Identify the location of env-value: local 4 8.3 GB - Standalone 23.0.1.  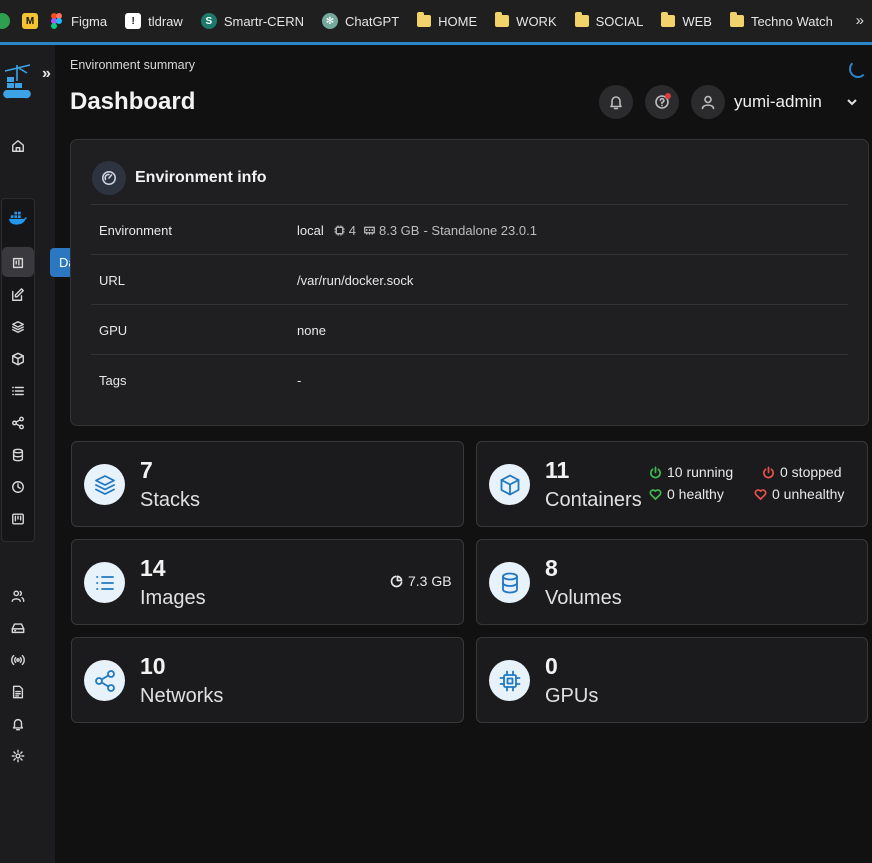
(417, 230).